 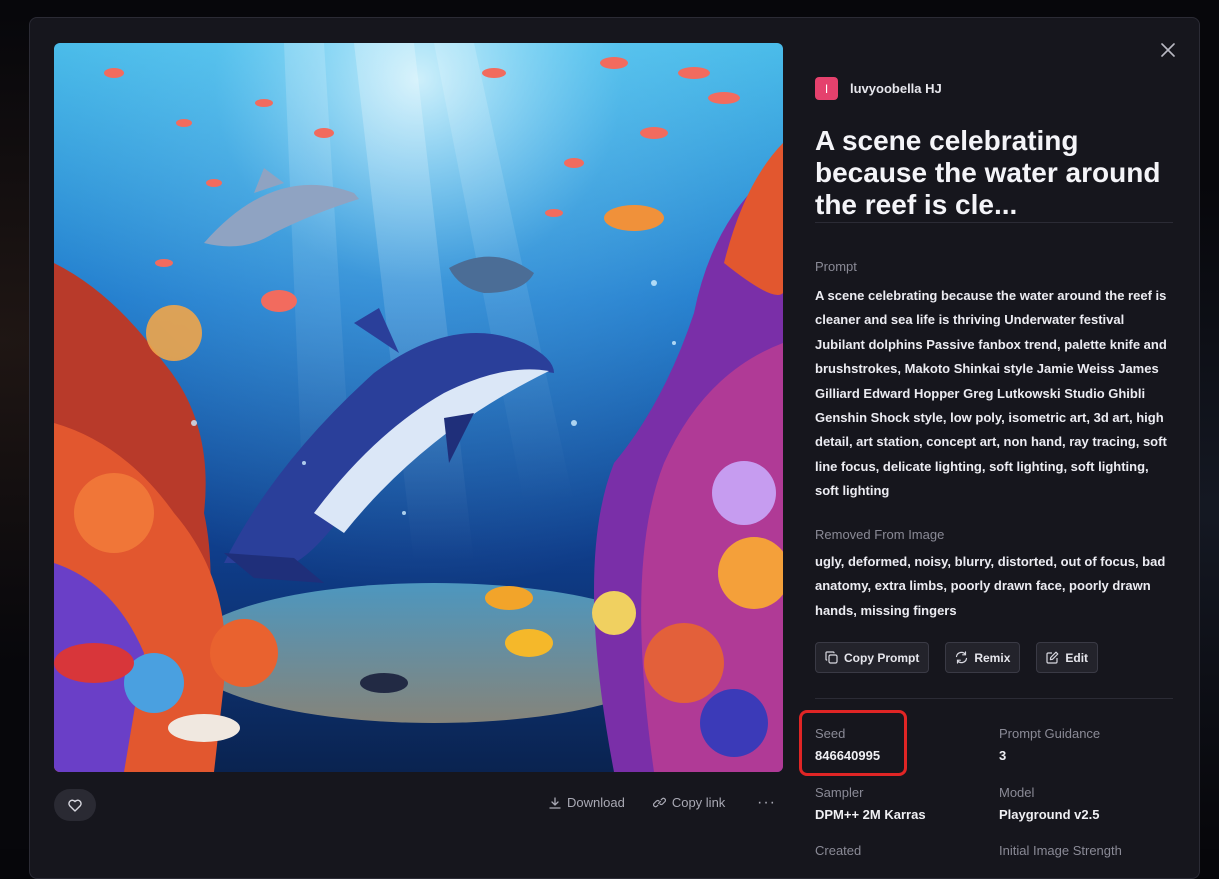 What do you see at coordinates (992, 657) in the screenshot?
I see `remix-label: Remix` at bounding box center [992, 657].